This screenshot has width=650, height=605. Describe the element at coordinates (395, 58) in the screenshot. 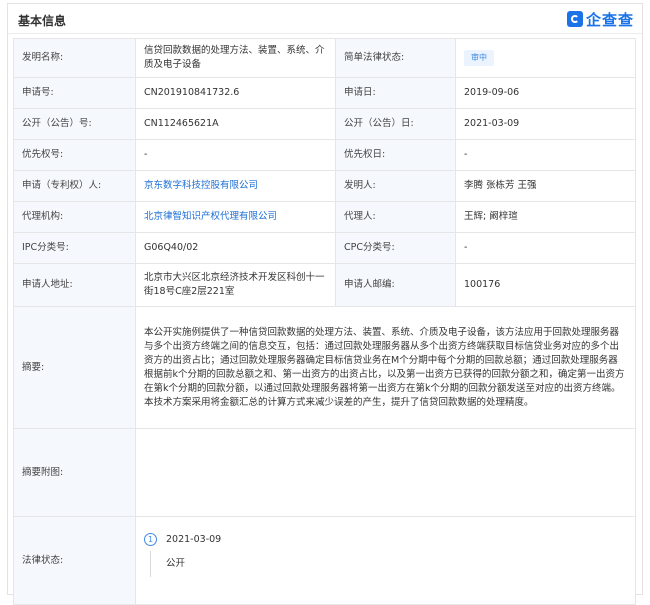

I see `legal-status-simple-label: 简单法律状态:` at that location.